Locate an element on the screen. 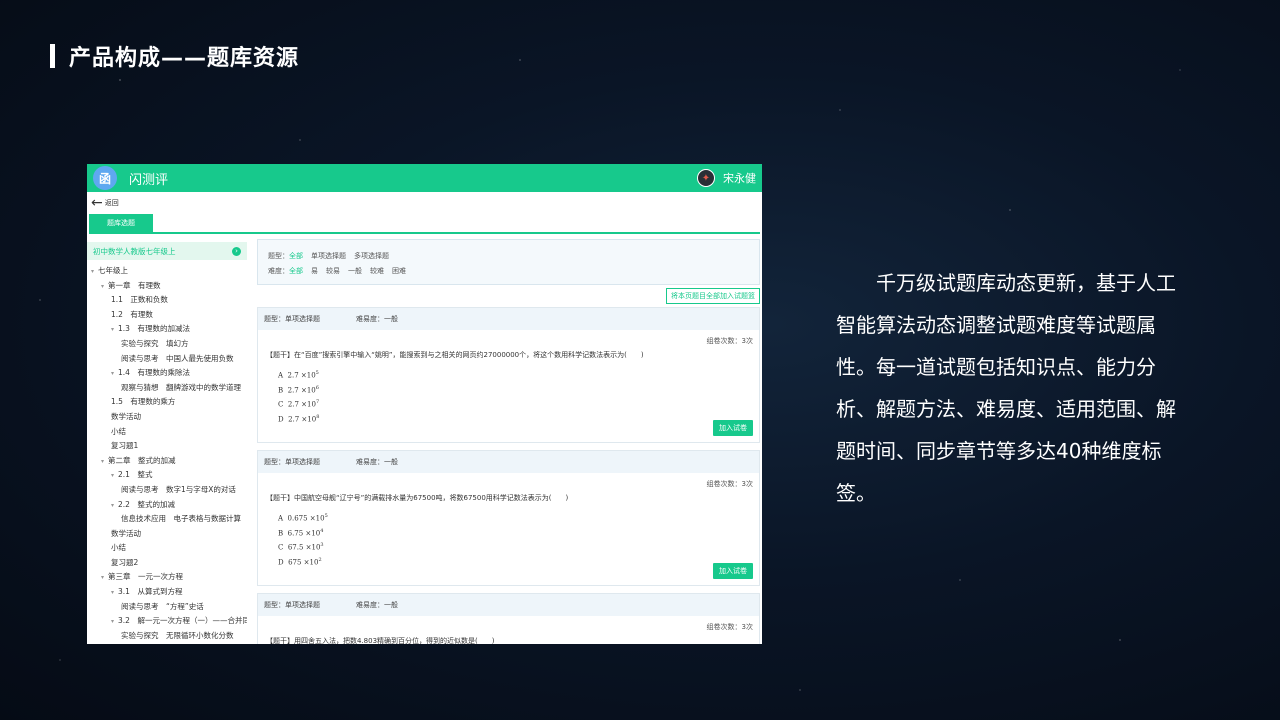 This screenshot has height=720, width=1280. difficulty-filter-option: 困难 is located at coordinates (399, 271).